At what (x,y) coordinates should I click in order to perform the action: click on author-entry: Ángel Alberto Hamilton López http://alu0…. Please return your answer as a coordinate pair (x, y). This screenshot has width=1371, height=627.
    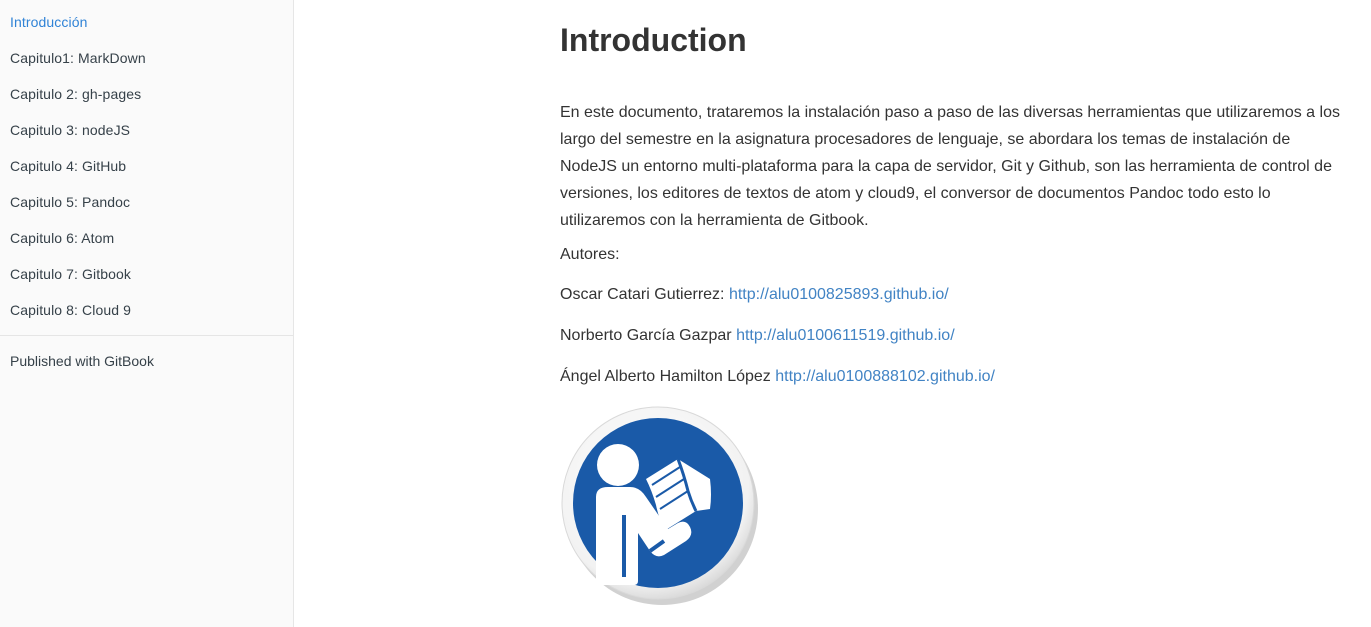
    Looking at the image, I should click on (955, 377).